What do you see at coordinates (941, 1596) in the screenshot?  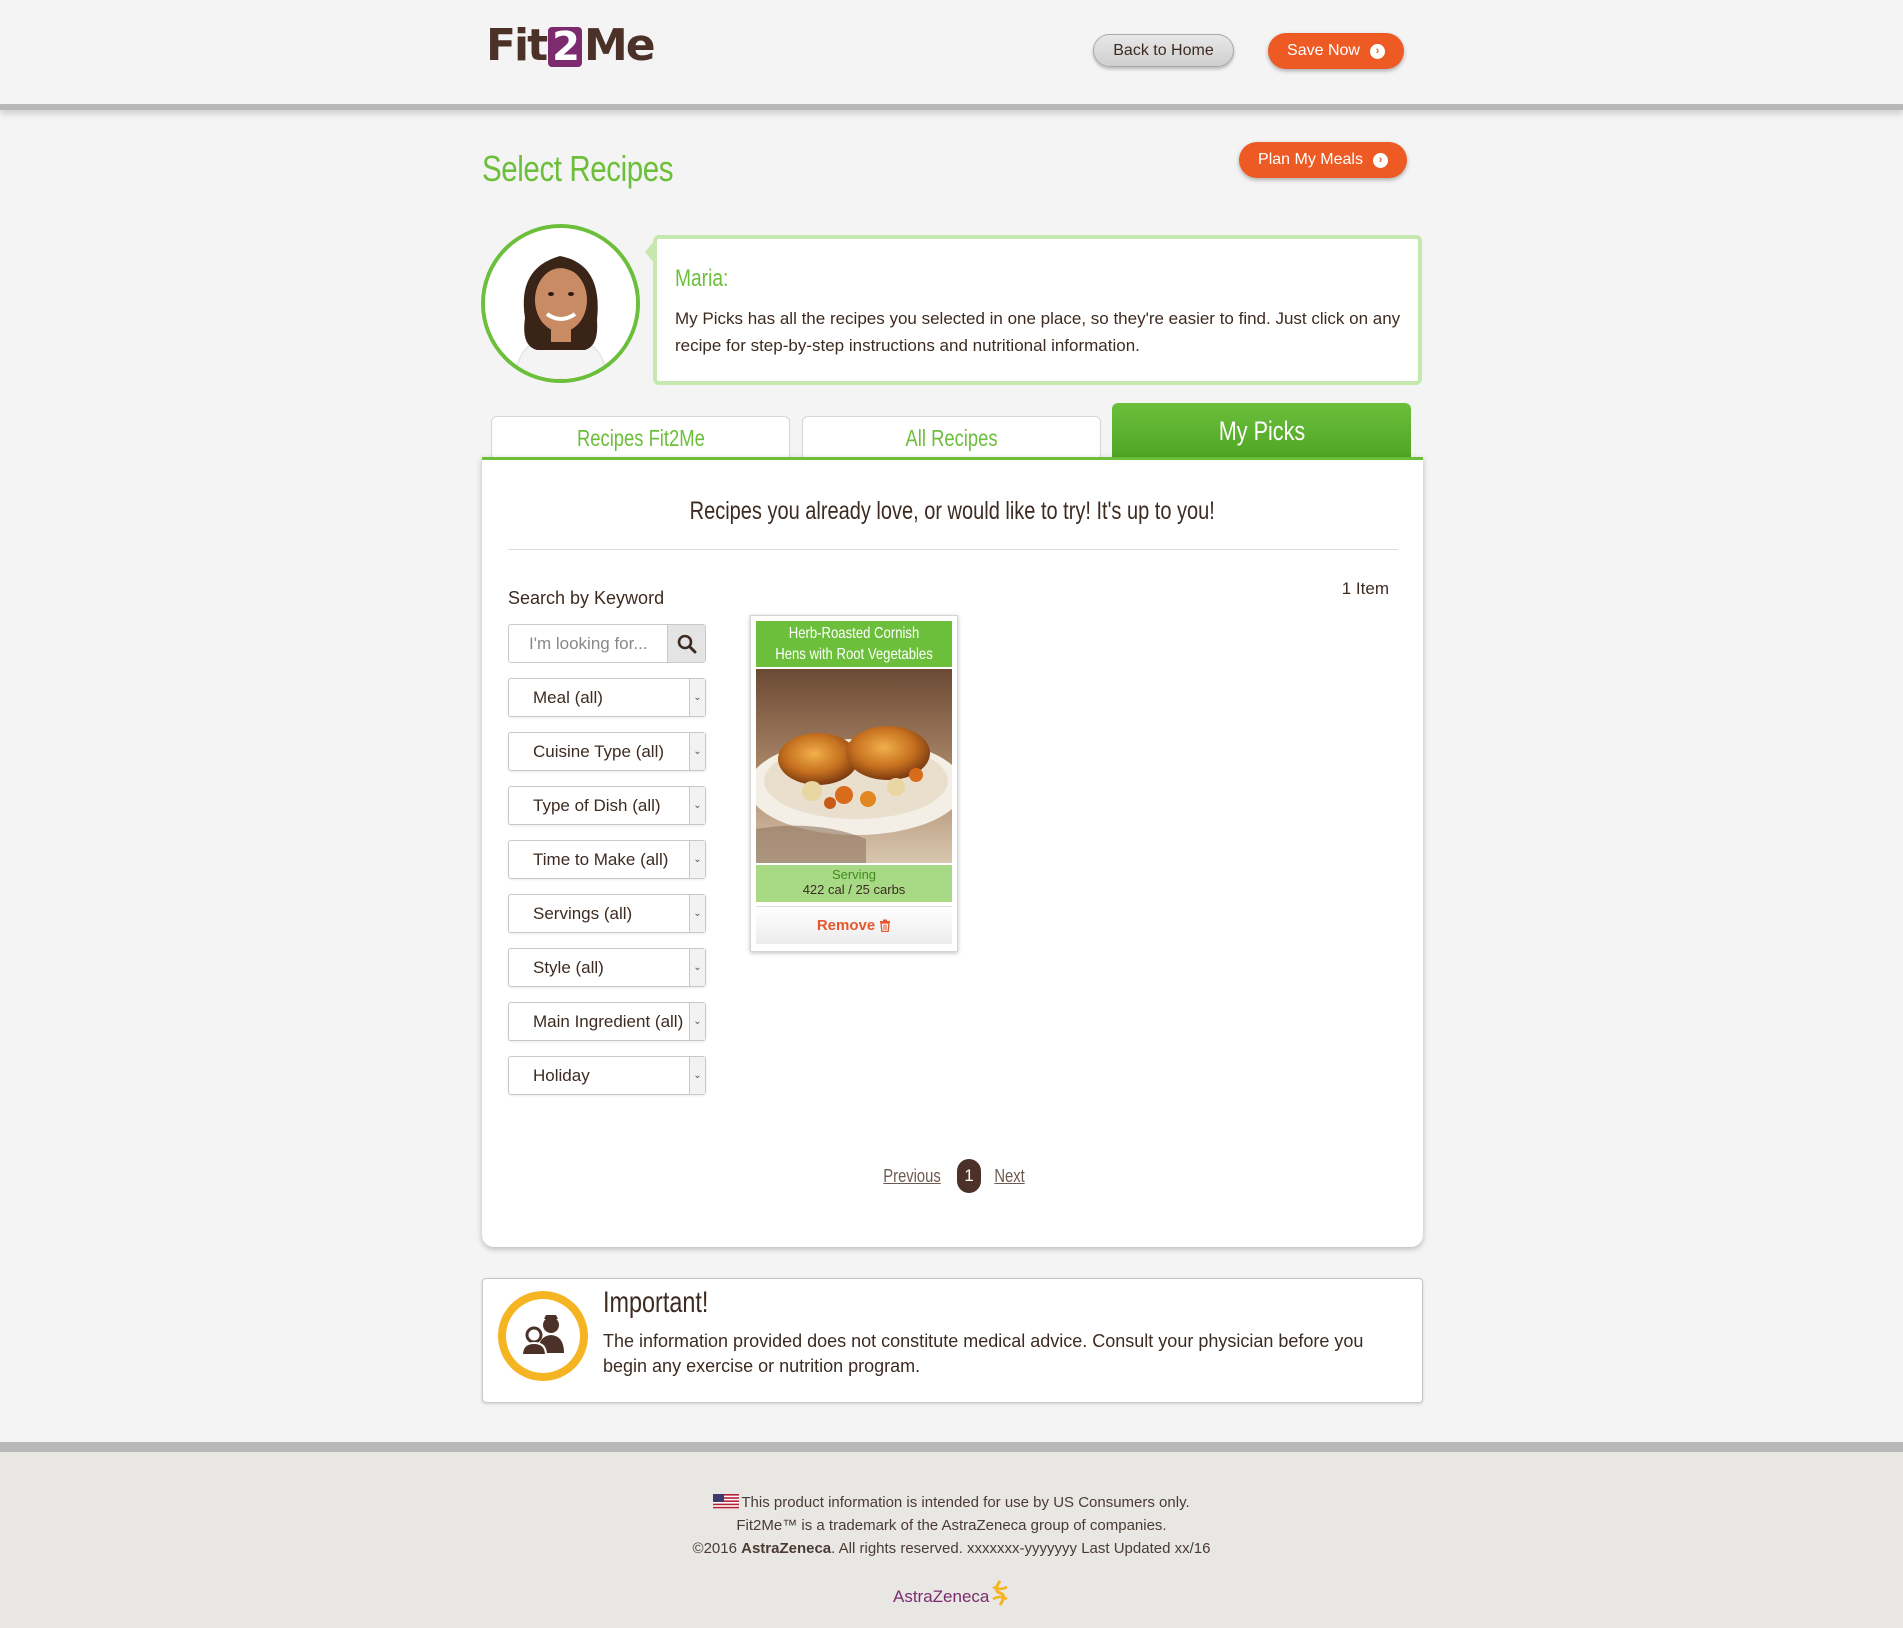 I see `astrazeneca-logo-text: AstraZeneca` at bounding box center [941, 1596].